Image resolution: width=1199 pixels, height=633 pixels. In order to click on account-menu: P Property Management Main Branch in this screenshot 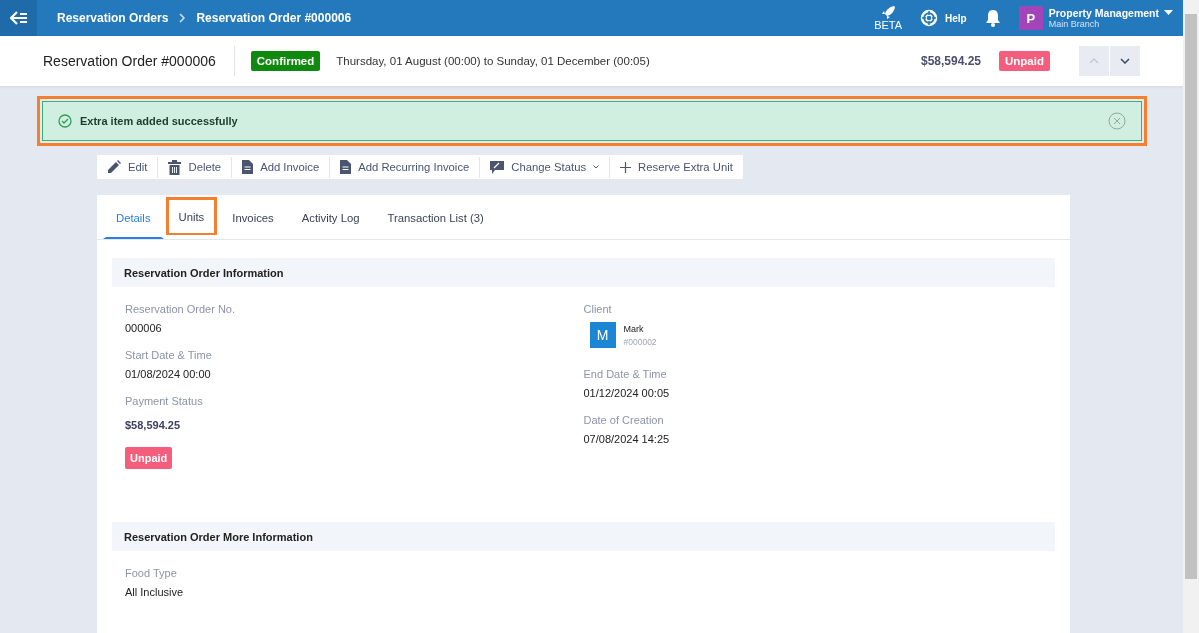, I will do `click(1095, 18)`.